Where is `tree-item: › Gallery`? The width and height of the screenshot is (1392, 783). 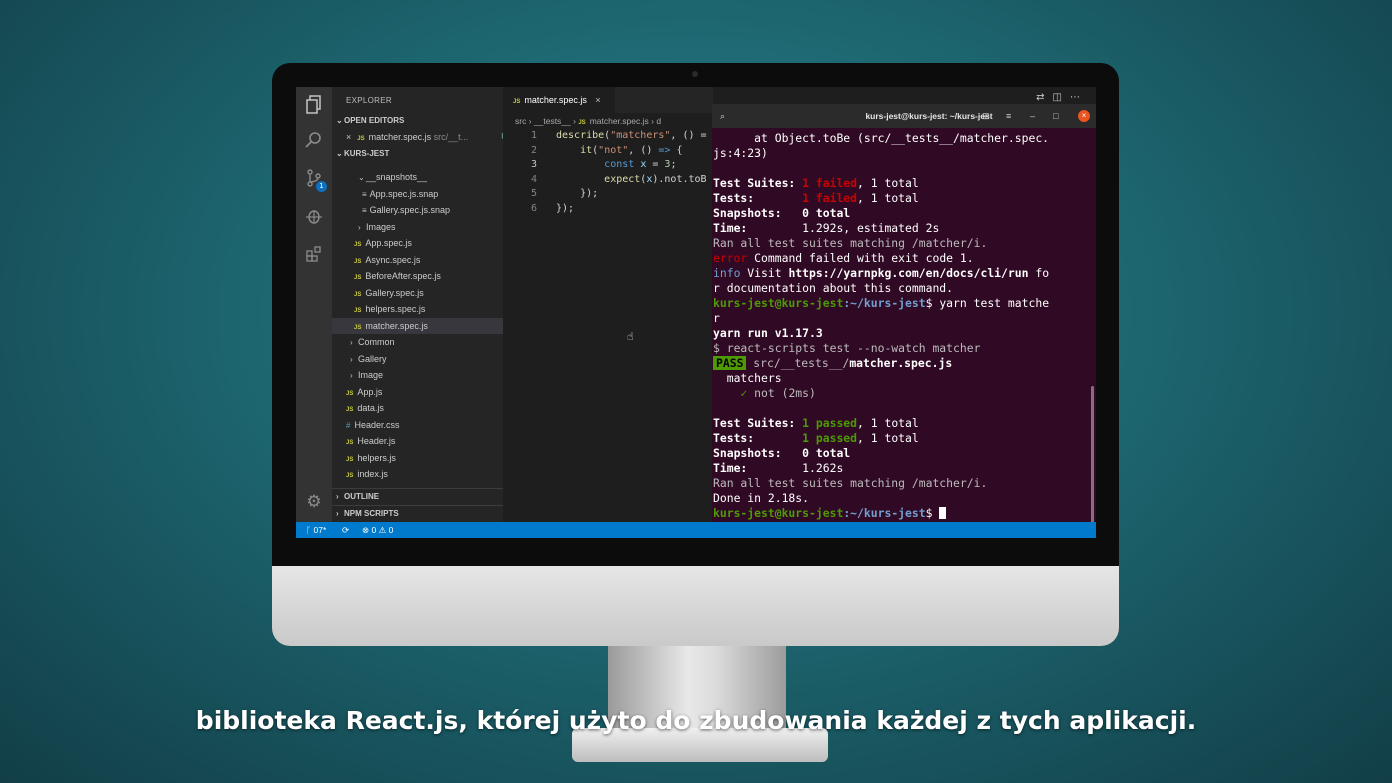 tree-item: › Gallery is located at coordinates (426, 359).